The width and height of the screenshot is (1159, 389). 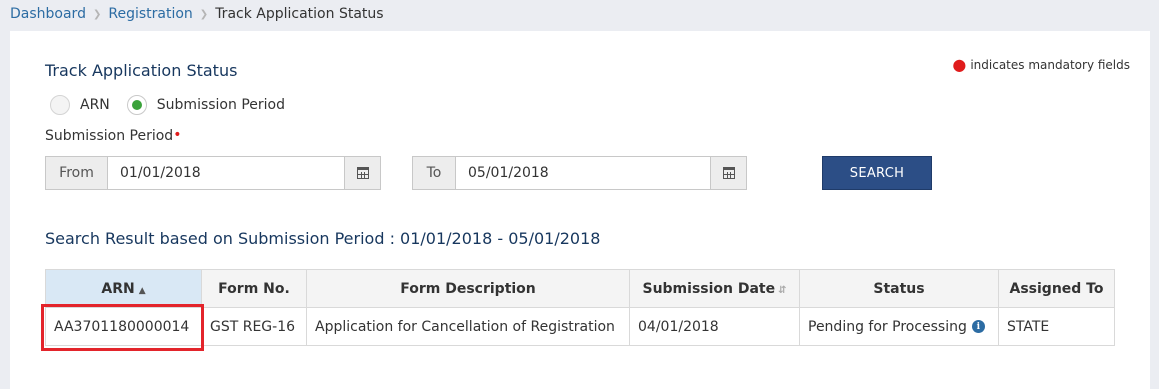 I want to click on column-arn: ARN ▲, so click(x=123, y=288).